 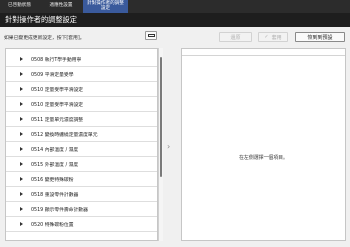 I want to click on list-item-label: 0509 平滑定量受學, so click(x=52, y=75).